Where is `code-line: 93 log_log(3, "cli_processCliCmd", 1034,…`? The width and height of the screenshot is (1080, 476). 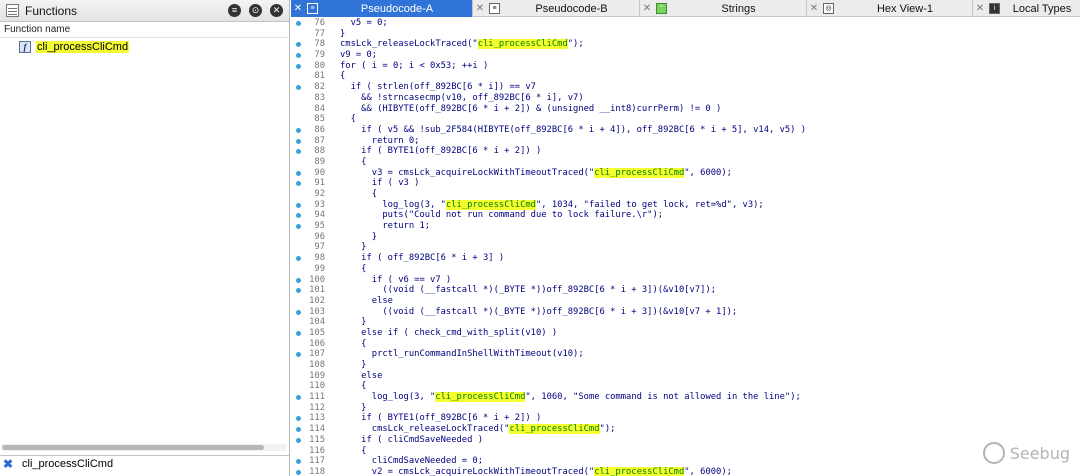
code-line: 93 log_log(3, "cli_processCliCmd", 1034,… is located at coordinates (685, 205).